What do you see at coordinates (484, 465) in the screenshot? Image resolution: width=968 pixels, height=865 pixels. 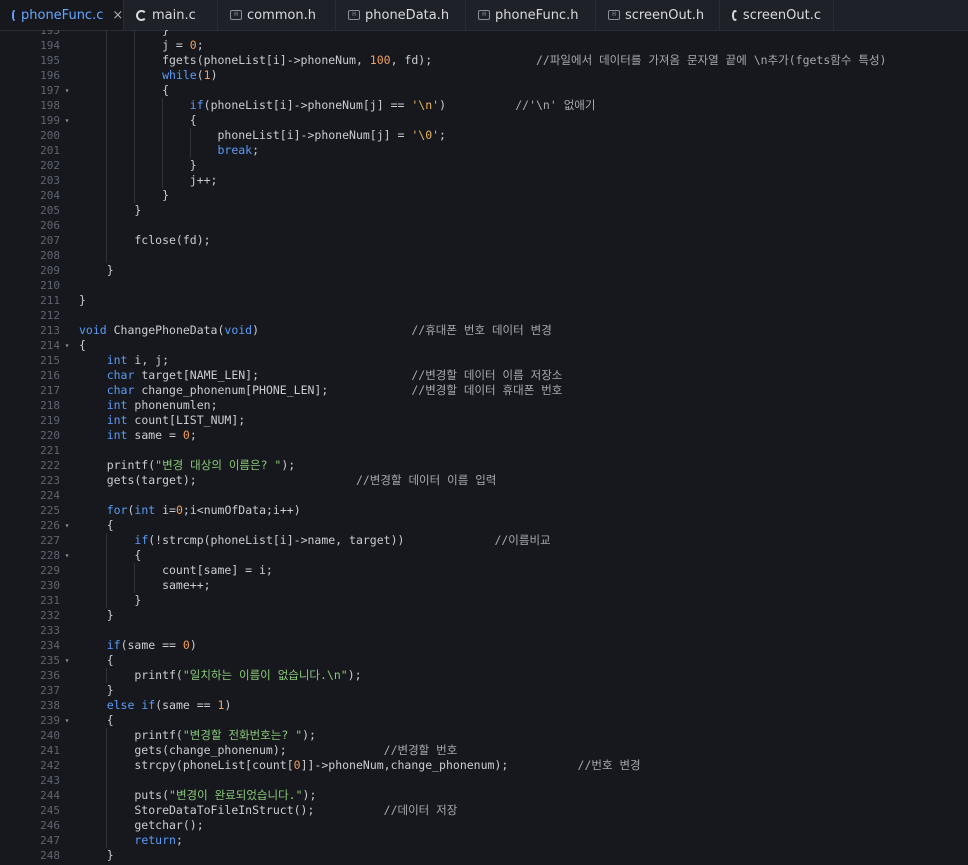 I see `code-line: 222 printf("변경 대상의 이름은? ");` at bounding box center [484, 465].